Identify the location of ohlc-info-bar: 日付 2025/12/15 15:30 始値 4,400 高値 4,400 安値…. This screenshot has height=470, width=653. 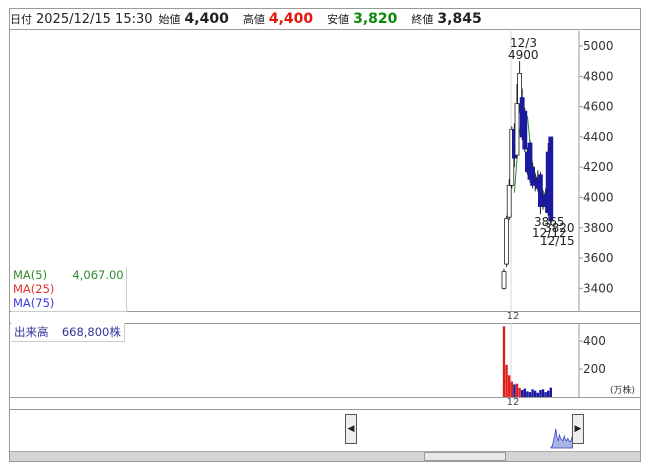
(325, 19).